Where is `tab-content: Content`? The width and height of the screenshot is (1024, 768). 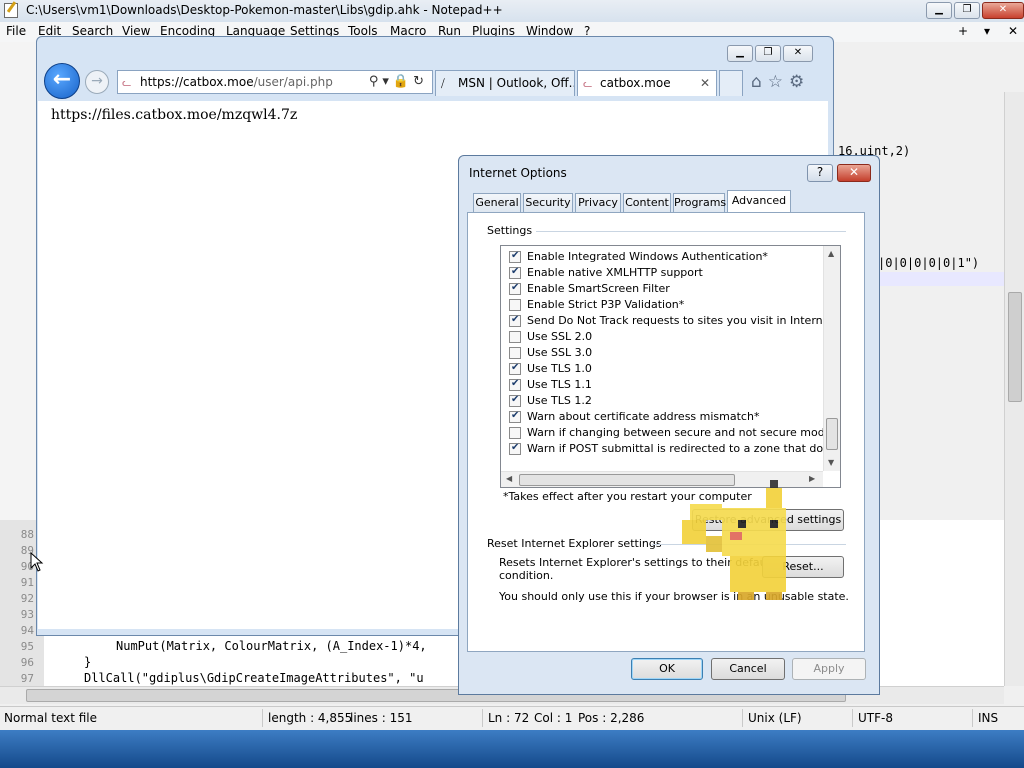 tab-content: Content is located at coordinates (647, 203).